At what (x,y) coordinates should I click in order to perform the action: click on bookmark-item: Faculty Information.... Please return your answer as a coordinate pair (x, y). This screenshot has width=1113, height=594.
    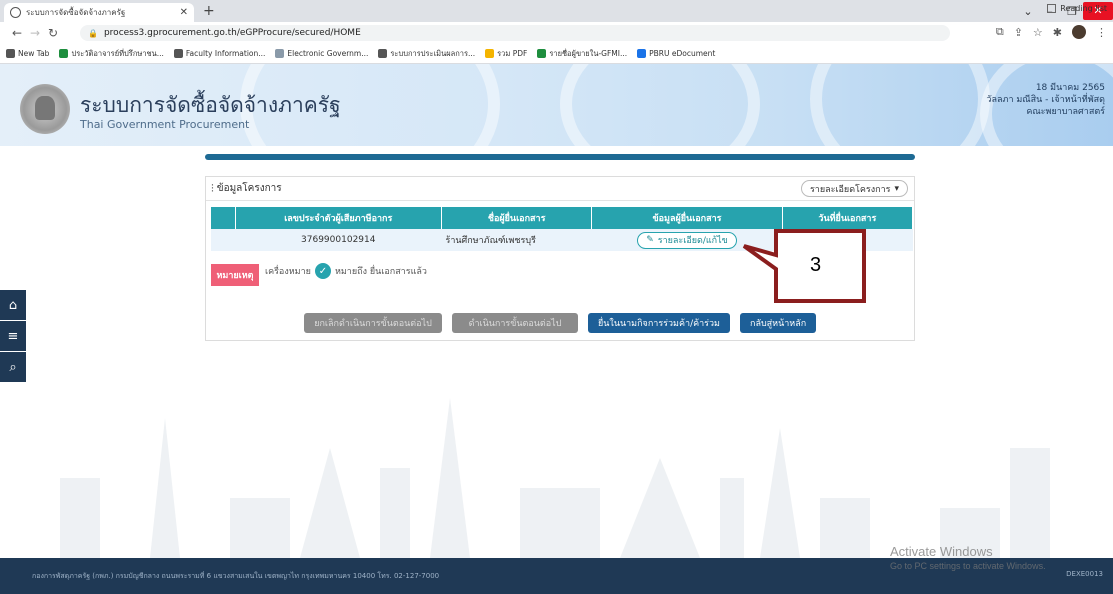
    Looking at the image, I should click on (219, 53).